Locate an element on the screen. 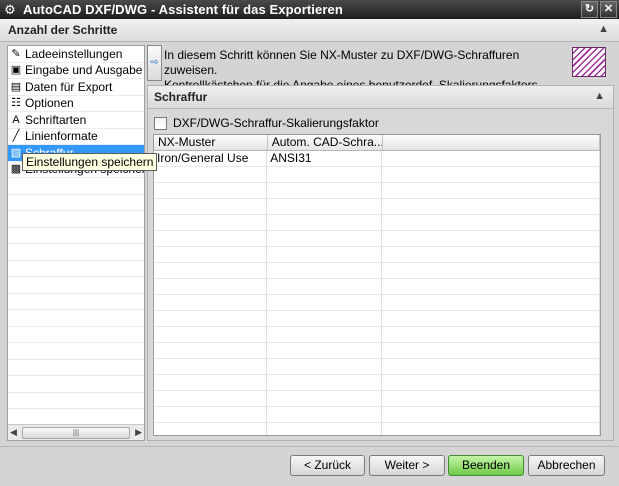 This screenshot has height=486, width=619. app-gear-icon: ⚙ is located at coordinates (10, 9).